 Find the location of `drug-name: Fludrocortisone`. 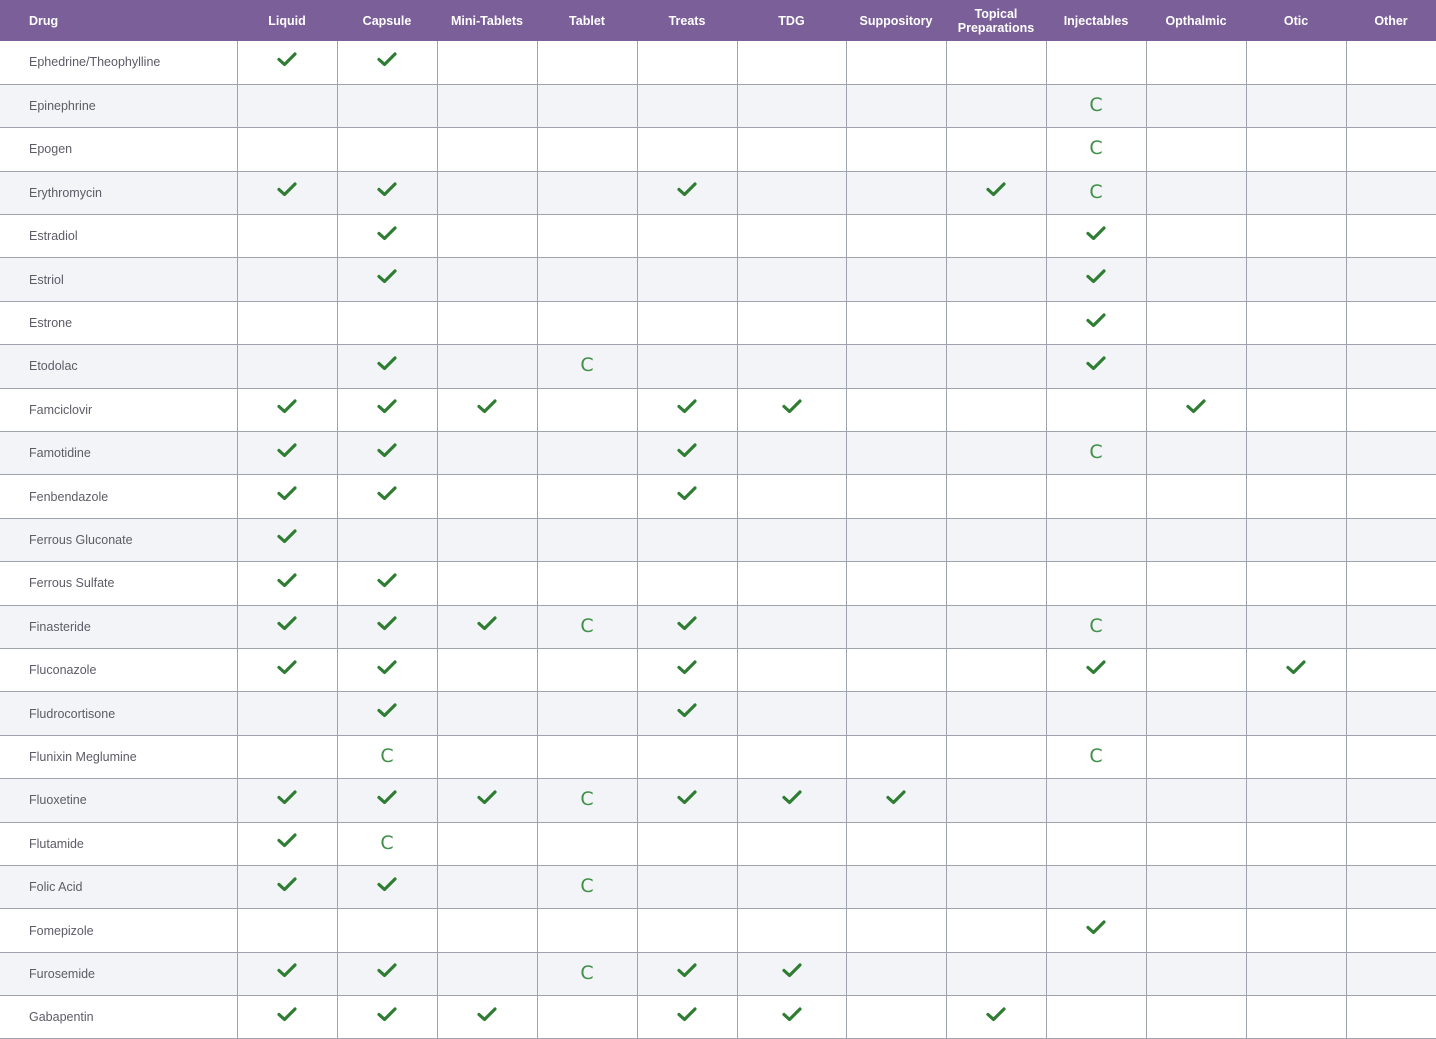

drug-name: Fludrocortisone is located at coordinates (119, 713).